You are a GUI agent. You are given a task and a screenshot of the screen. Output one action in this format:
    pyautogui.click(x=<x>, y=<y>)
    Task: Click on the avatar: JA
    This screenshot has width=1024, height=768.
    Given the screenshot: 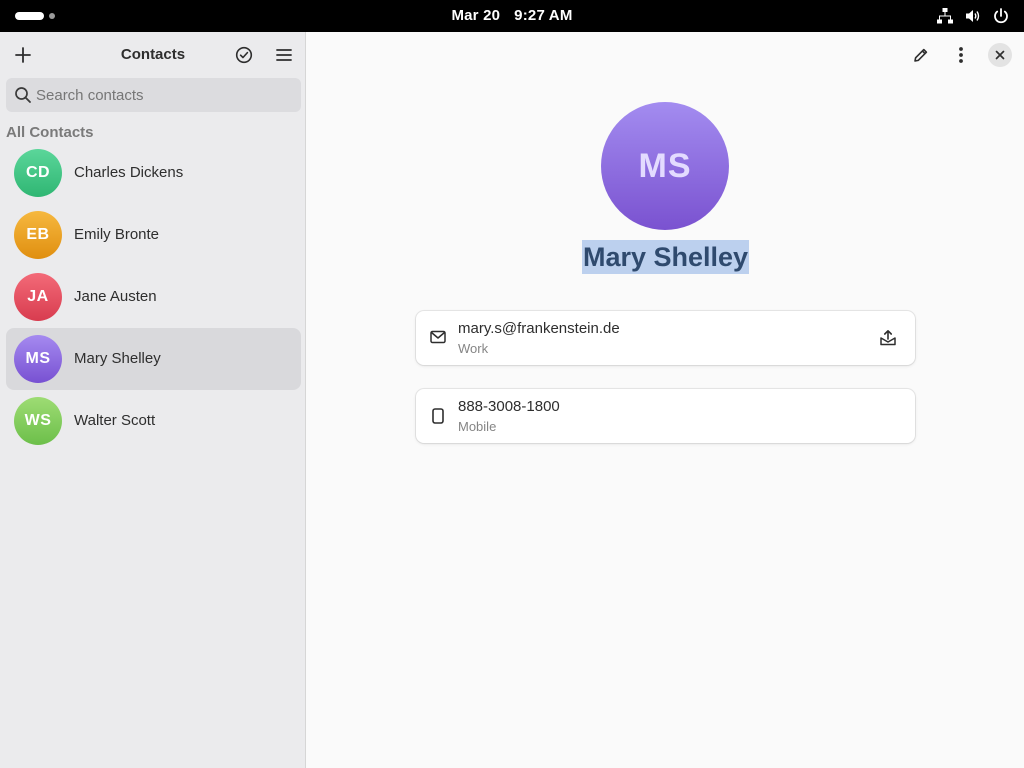 What is the action you would take?
    pyautogui.click(x=38, y=297)
    